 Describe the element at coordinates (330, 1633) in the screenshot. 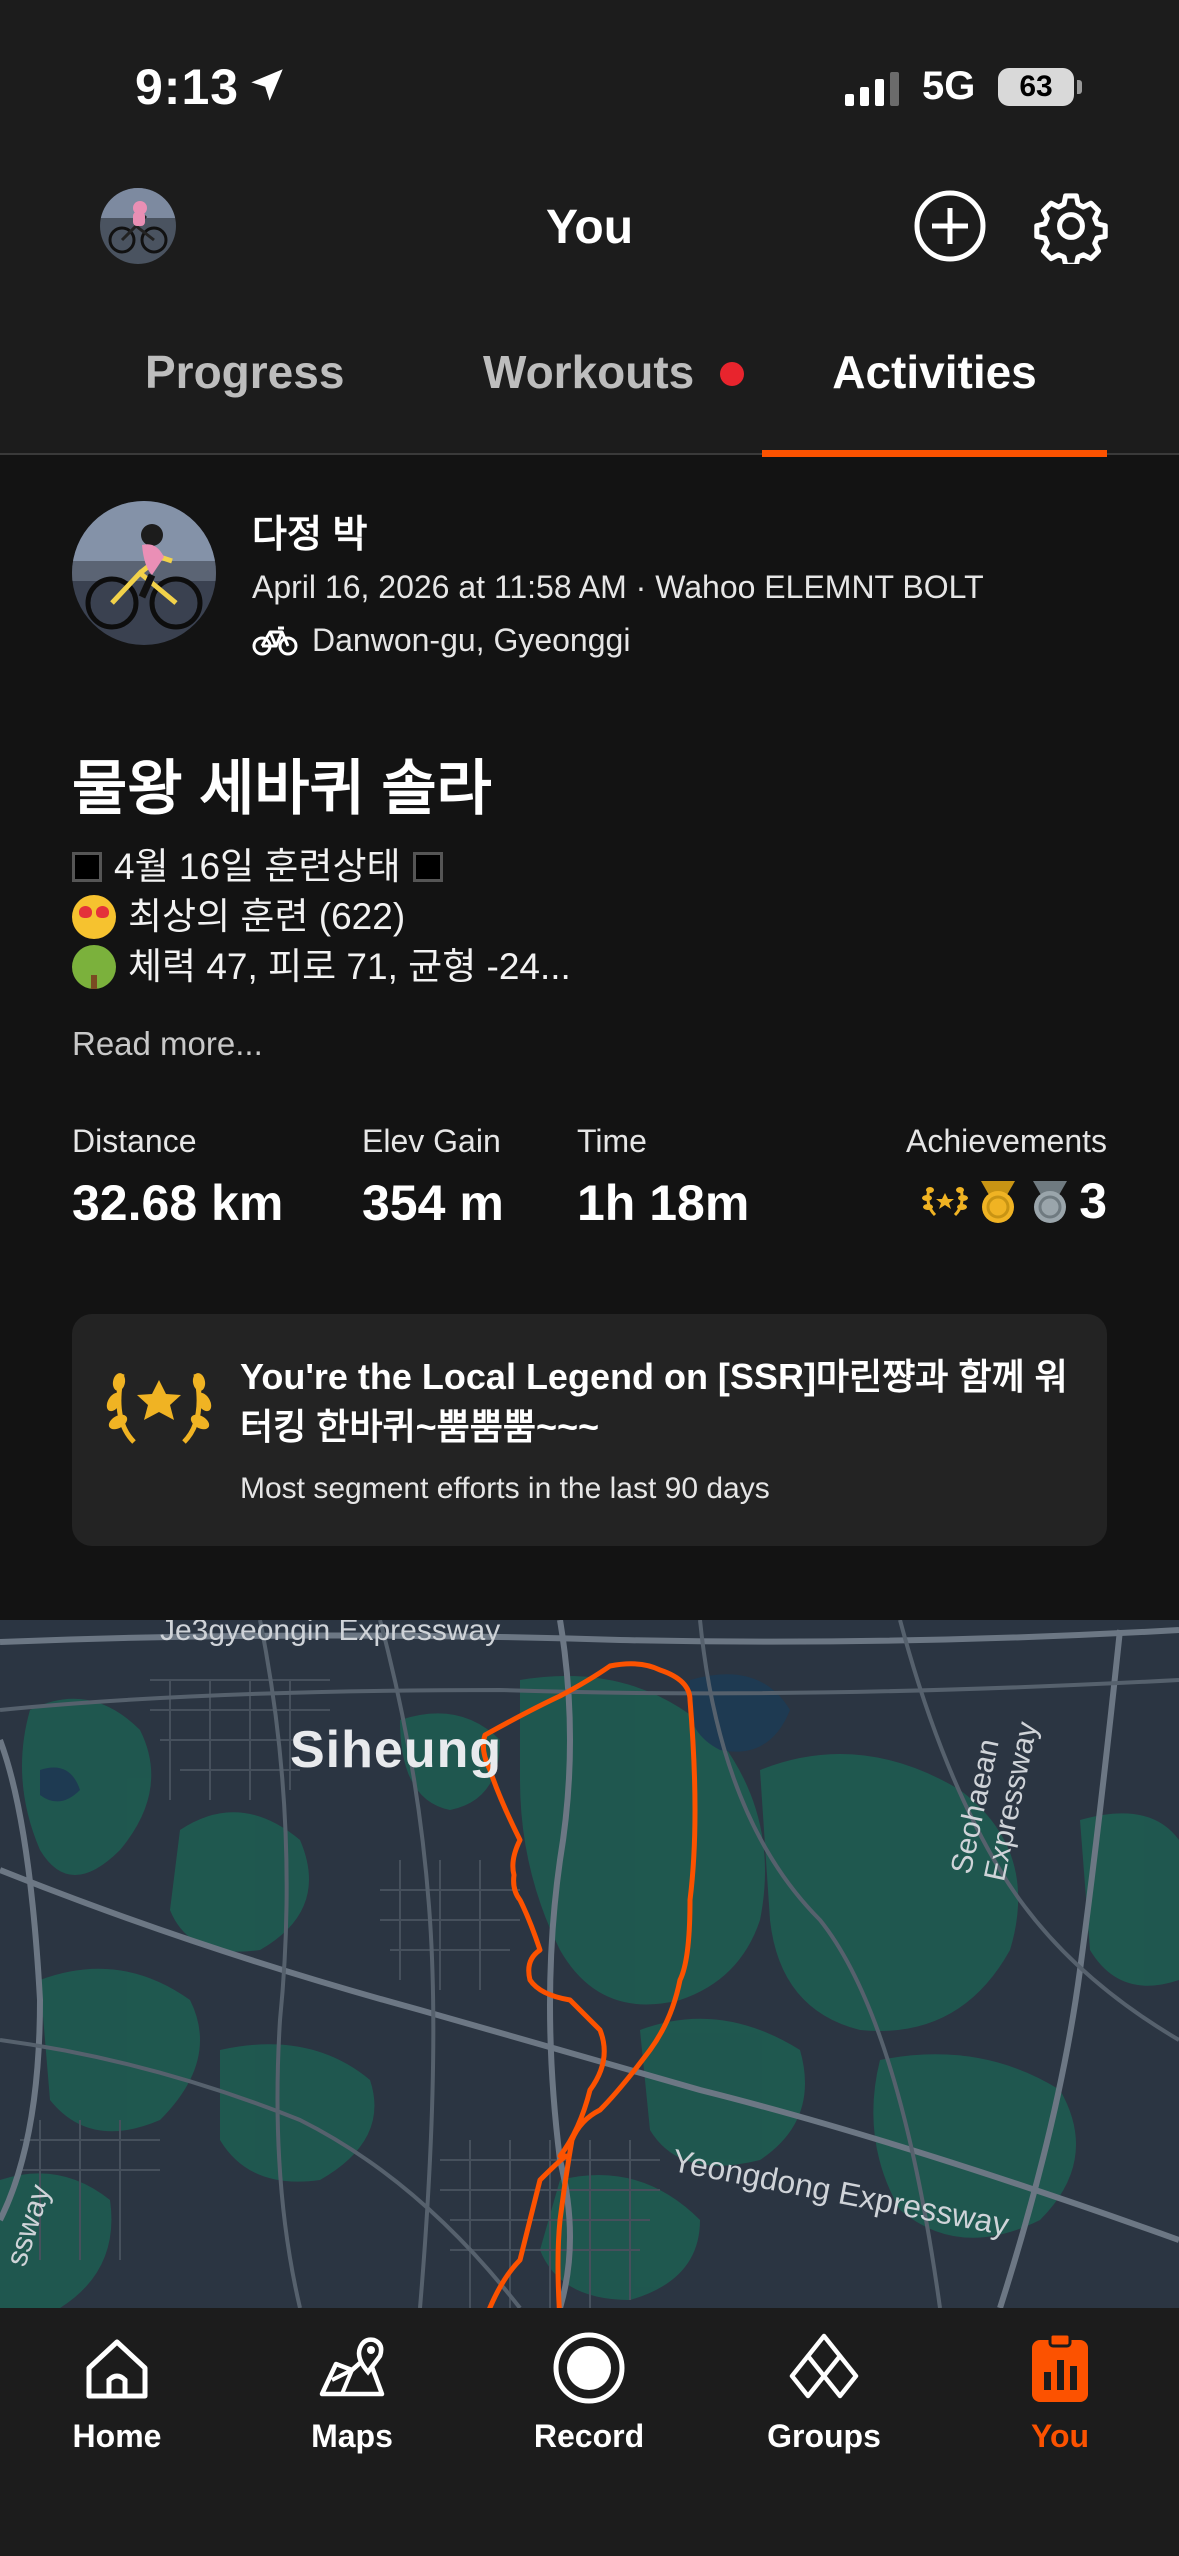

I see `map-label-expressway: Je3gyeongin Expressway` at that location.